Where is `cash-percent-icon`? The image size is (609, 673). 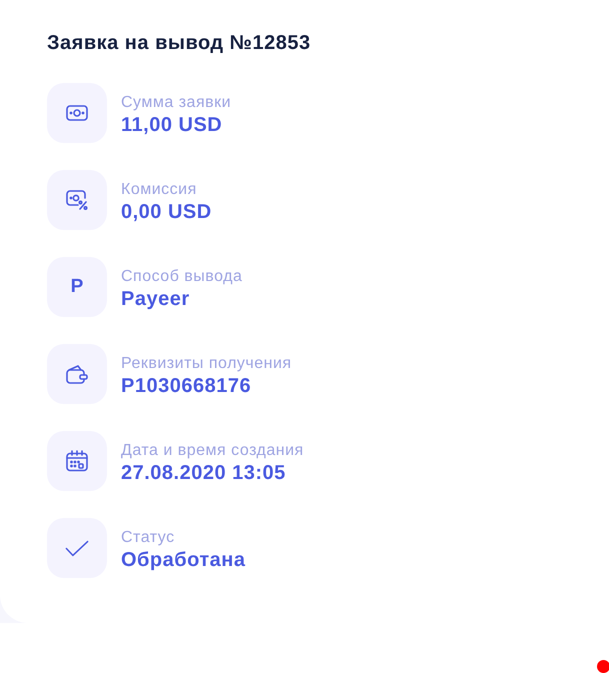 cash-percent-icon is located at coordinates (77, 200).